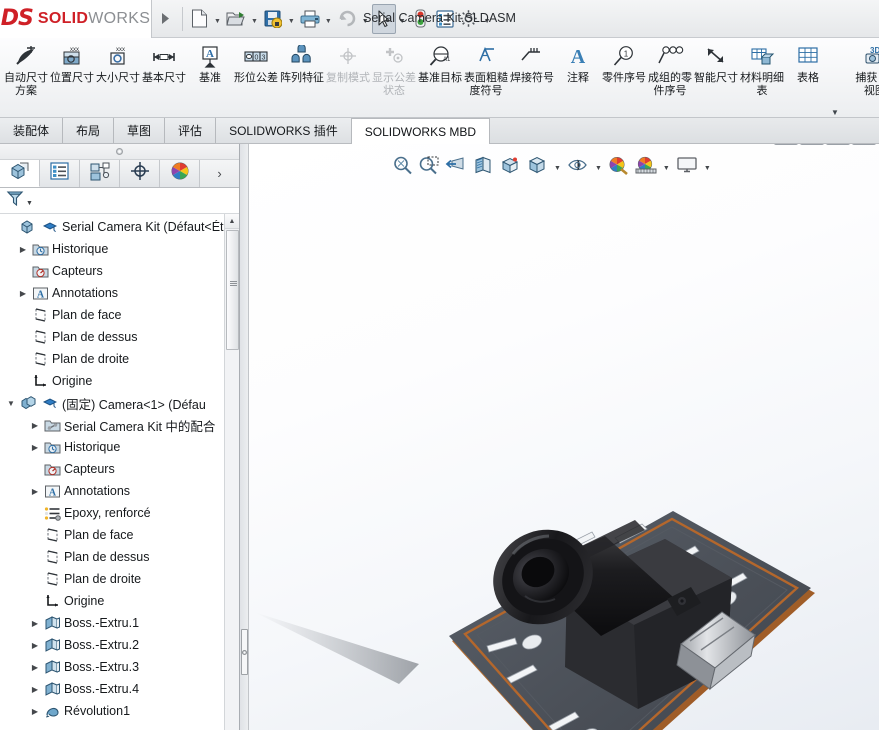 This screenshot has width=879, height=730. What do you see at coordinates (50, 403) in the screenshot?
I see `cap-icon` at bounding box center [50, 403].